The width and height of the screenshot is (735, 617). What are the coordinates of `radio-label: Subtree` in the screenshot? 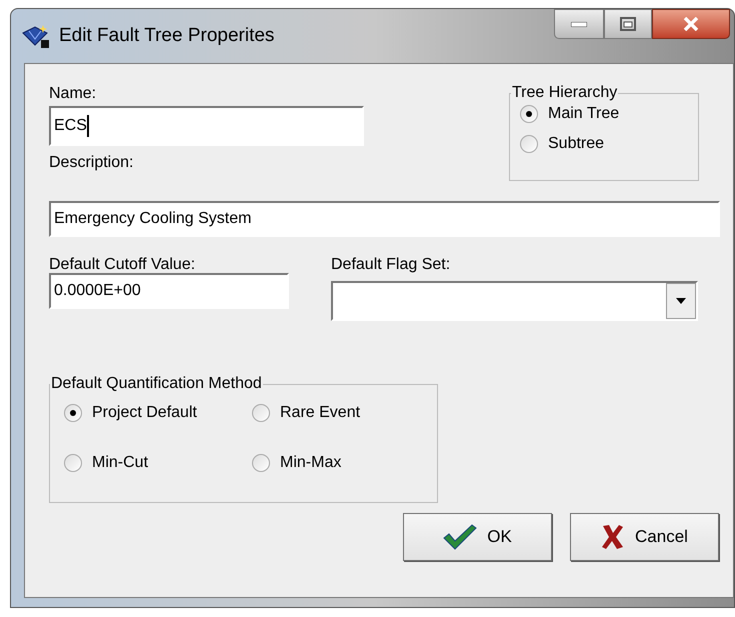 It's located at (576, 144).